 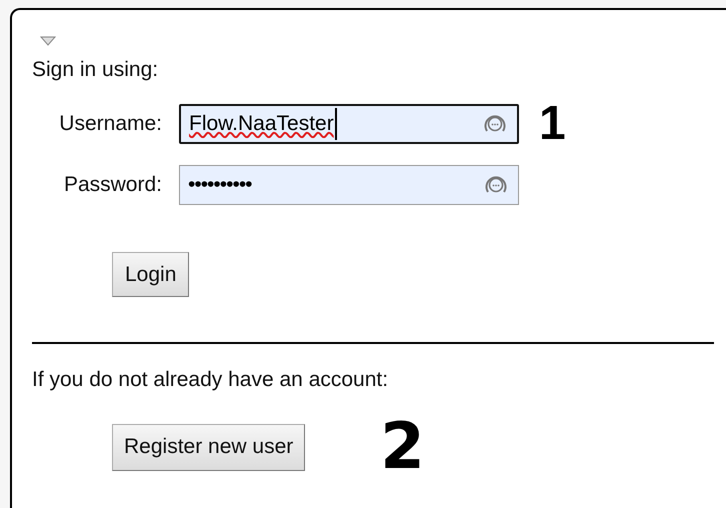 I want to click on register-button: Register new user, so click(x=209, y=447).